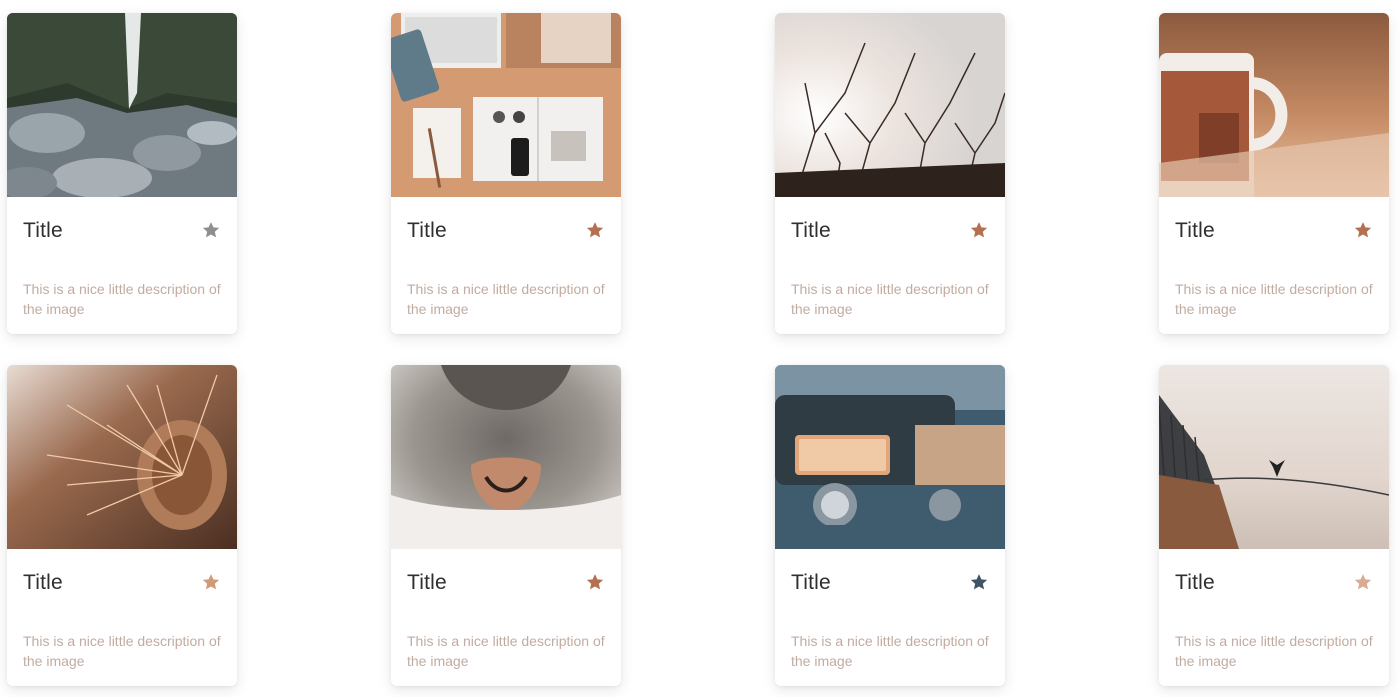 This screenshot has width=1400, height=697. I want to click on card-image-desk, so click(506, 105).